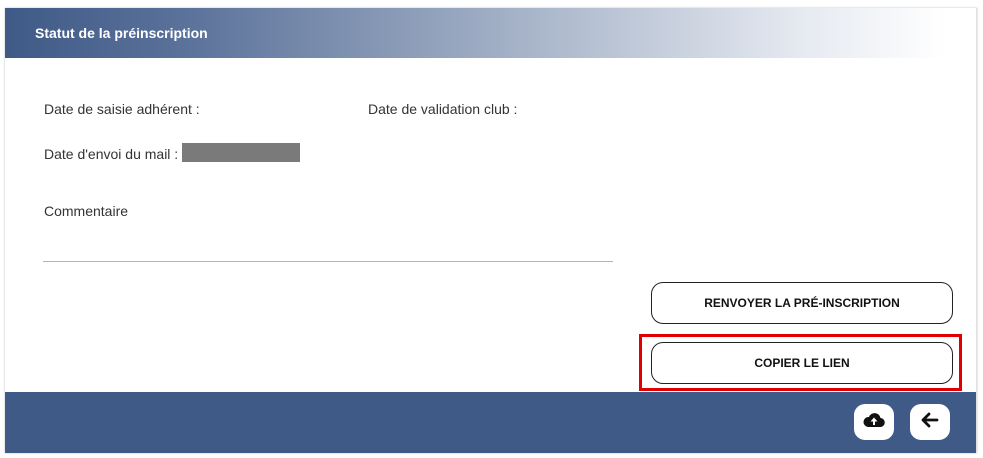 This screenshot has width=983, height=458. I want to click on upload-button, so click(874, 422).